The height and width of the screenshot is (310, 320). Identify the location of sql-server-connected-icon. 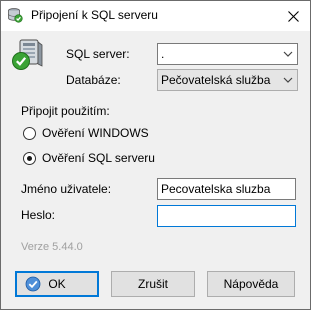
(28, 55).